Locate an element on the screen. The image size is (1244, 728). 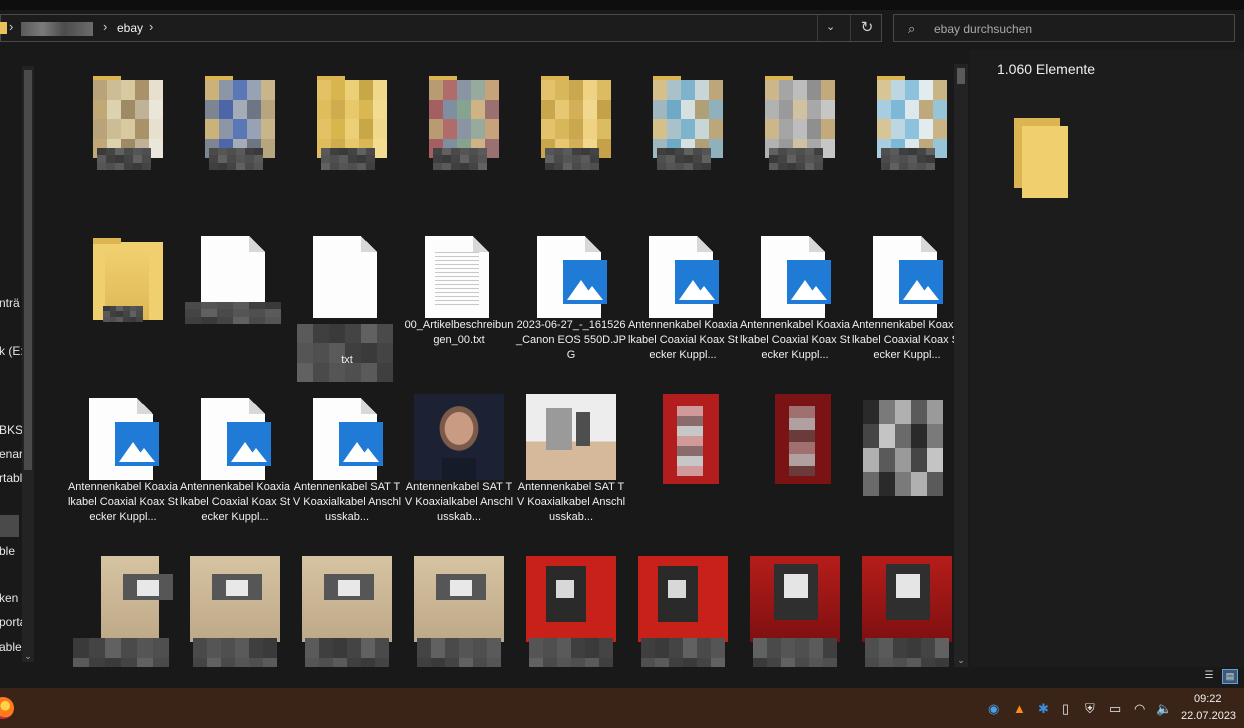
address-bar: › › ebay › ⌄ ↻ is located at coordinates (441, 28).